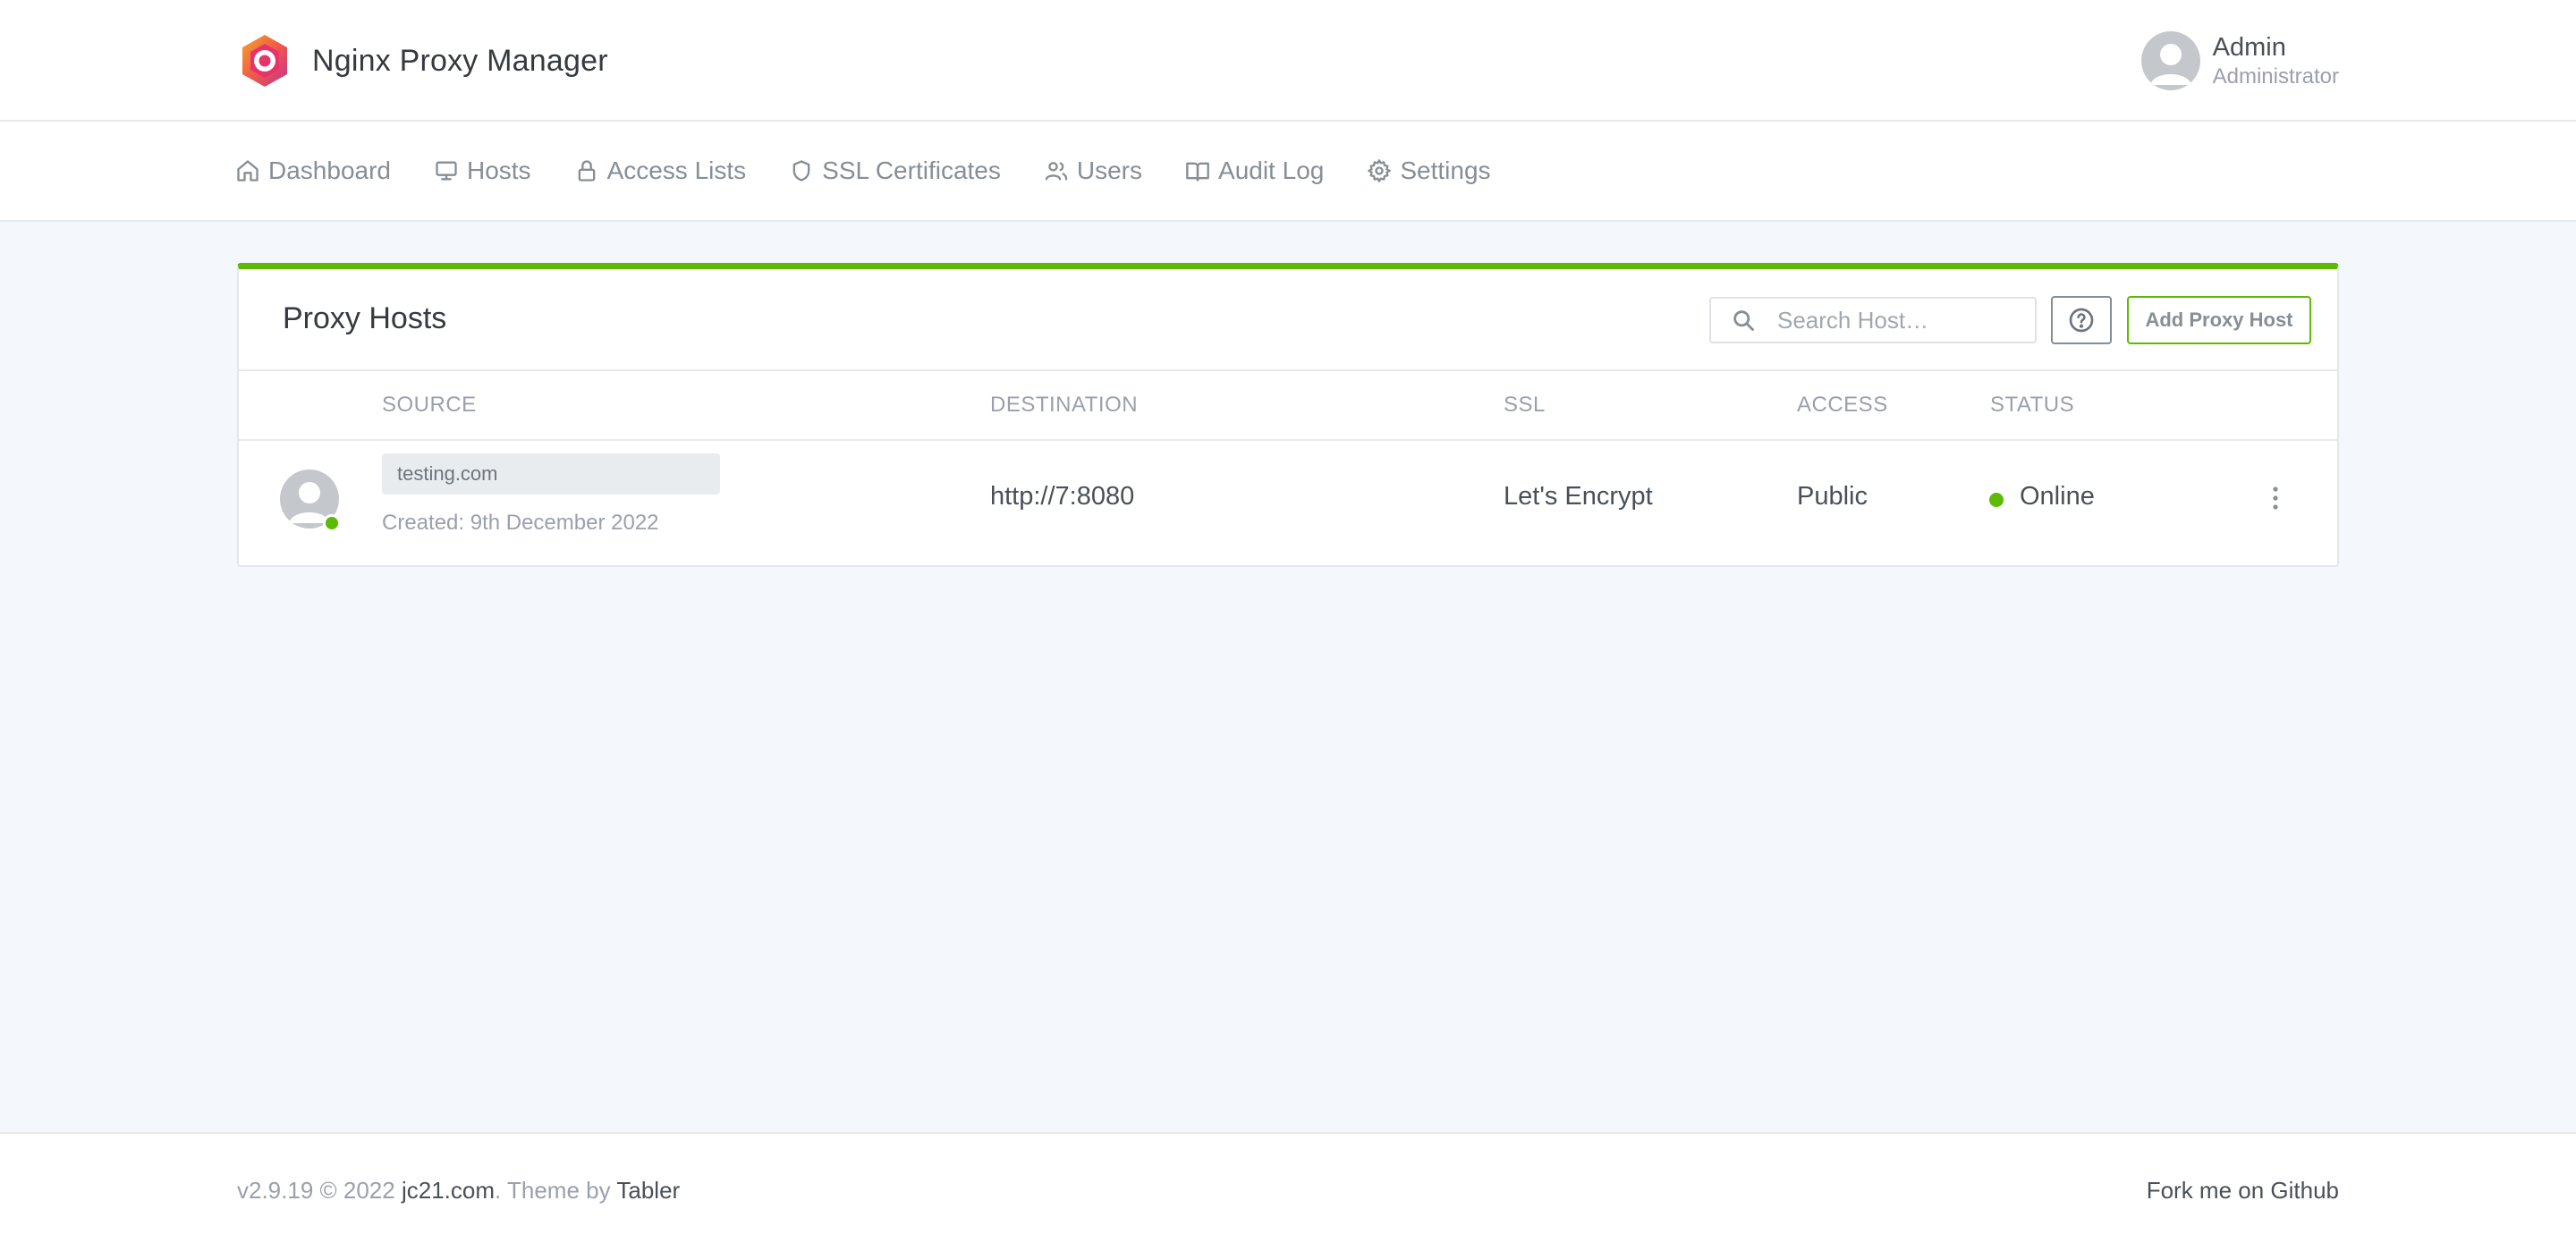 The height and width of the screenshot is (1243, 2576). Describe the element at coordinates (2249, 47) in the screenshot. I see `user-name: Admin` at that location.